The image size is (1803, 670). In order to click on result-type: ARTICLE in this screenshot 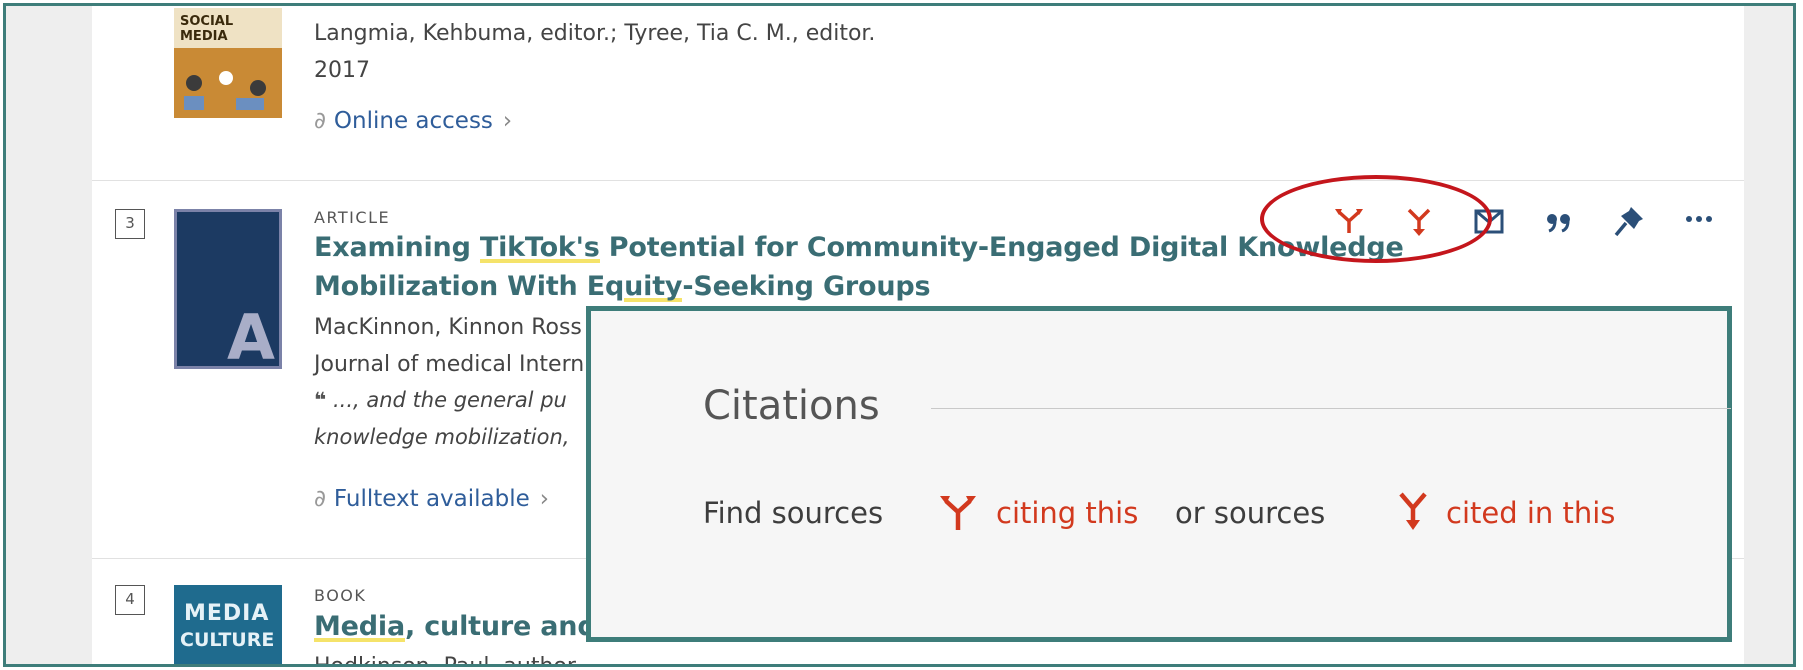, I will do `click(352, 217)`.